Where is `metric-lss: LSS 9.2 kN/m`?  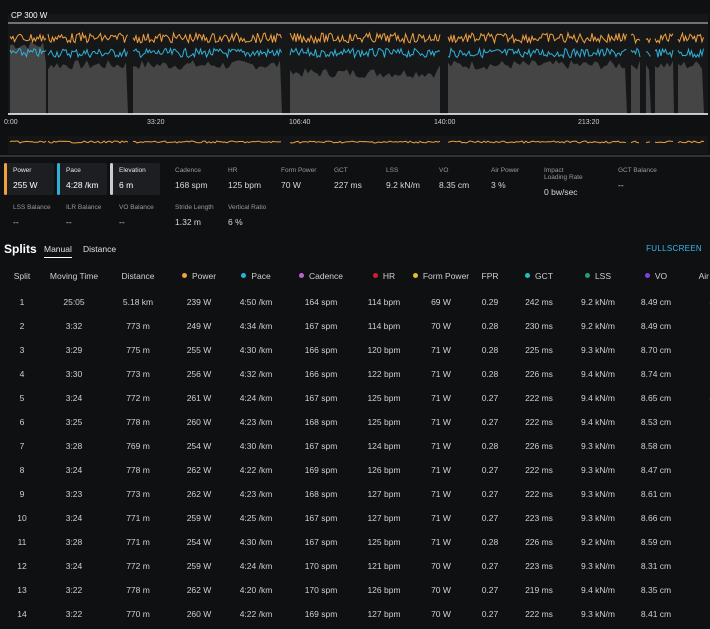
metric-lss: LSS 9.2 kN/m is located at coordinates (402, 179).